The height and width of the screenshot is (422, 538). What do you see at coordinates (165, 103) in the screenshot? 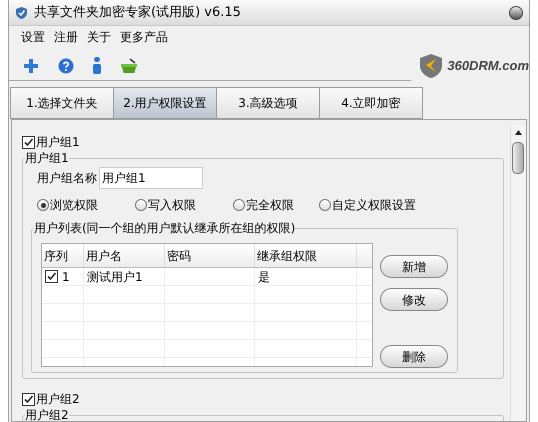
I see `tab: 2.用户权限设置` at bounding box center [165, 103].